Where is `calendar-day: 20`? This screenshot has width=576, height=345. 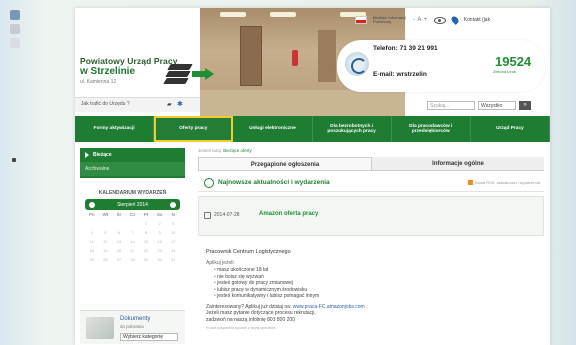
calendar-day: 20 is located at coordinates (119, 250).